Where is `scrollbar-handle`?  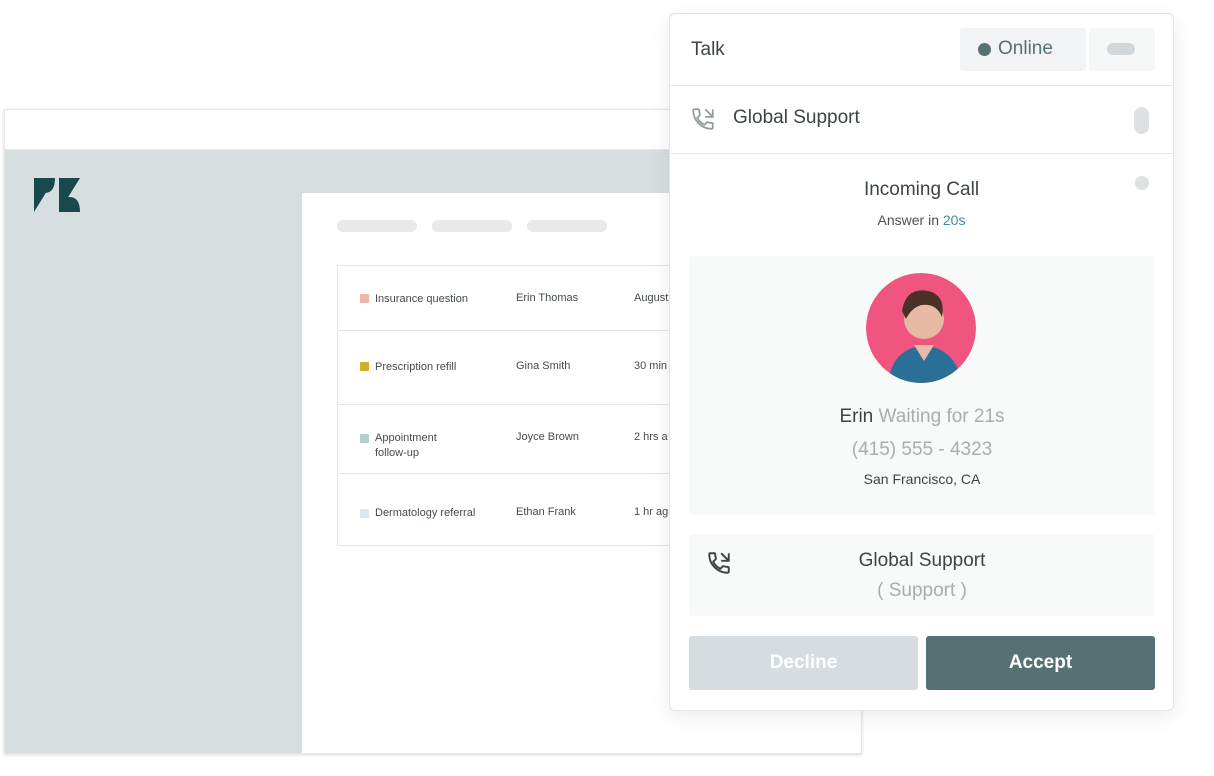
scrollbar-handle is located at coordinates (1141, 120).